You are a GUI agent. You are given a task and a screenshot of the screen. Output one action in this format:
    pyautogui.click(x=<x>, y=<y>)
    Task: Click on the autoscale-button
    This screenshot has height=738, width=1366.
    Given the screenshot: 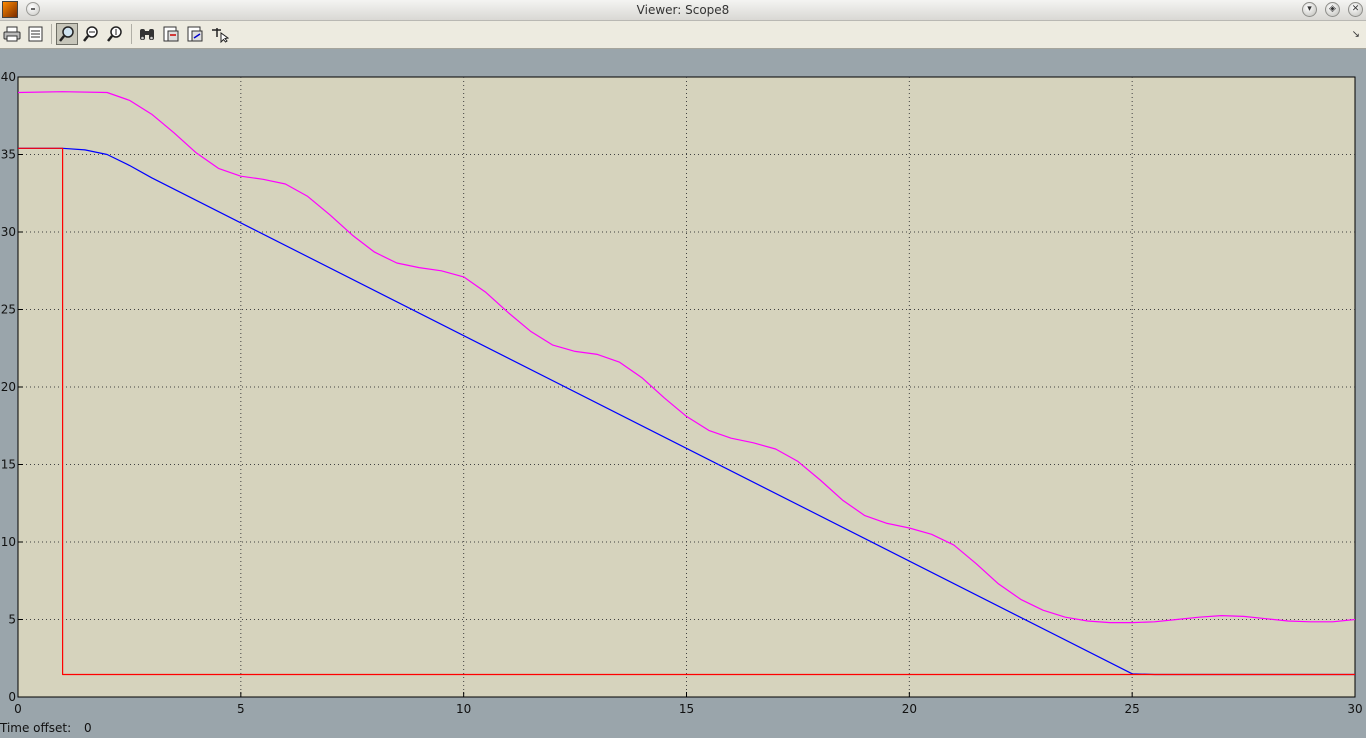 What is the action you would take?
    pyautogui.click(x=147, y=34)
    